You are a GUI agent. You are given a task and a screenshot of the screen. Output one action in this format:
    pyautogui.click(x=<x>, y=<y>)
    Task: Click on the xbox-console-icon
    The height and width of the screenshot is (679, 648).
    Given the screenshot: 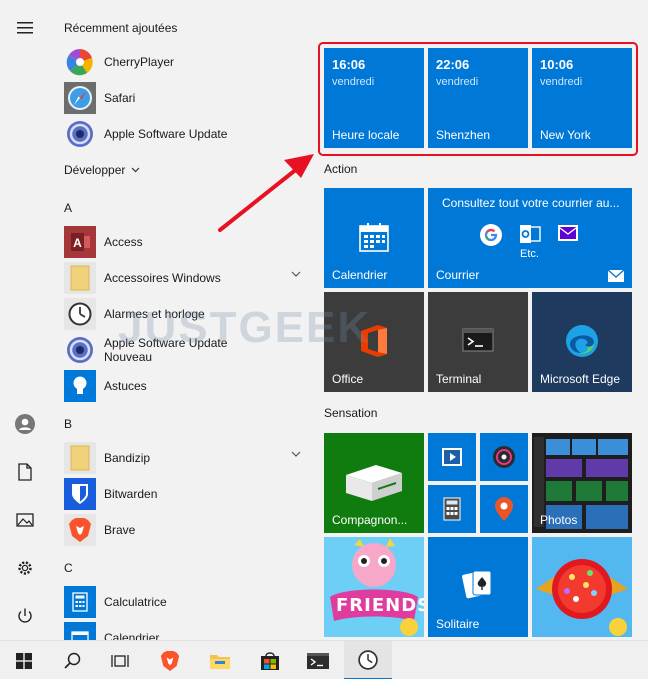 What is the action you would take?
    pyautogui.click(x=374, y=483)
    